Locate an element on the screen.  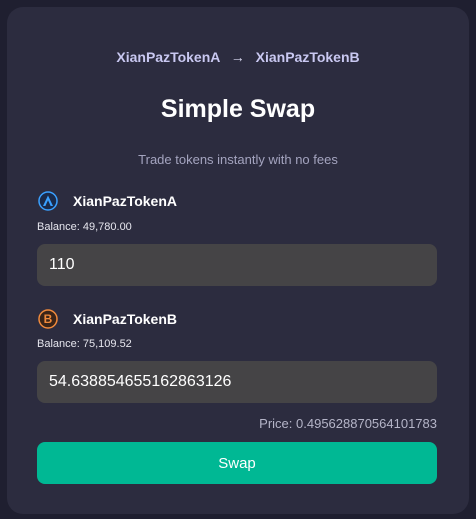
token-pair-header: XianPazTokenA → XianPazTokenB is located at coordinates (238, 57).